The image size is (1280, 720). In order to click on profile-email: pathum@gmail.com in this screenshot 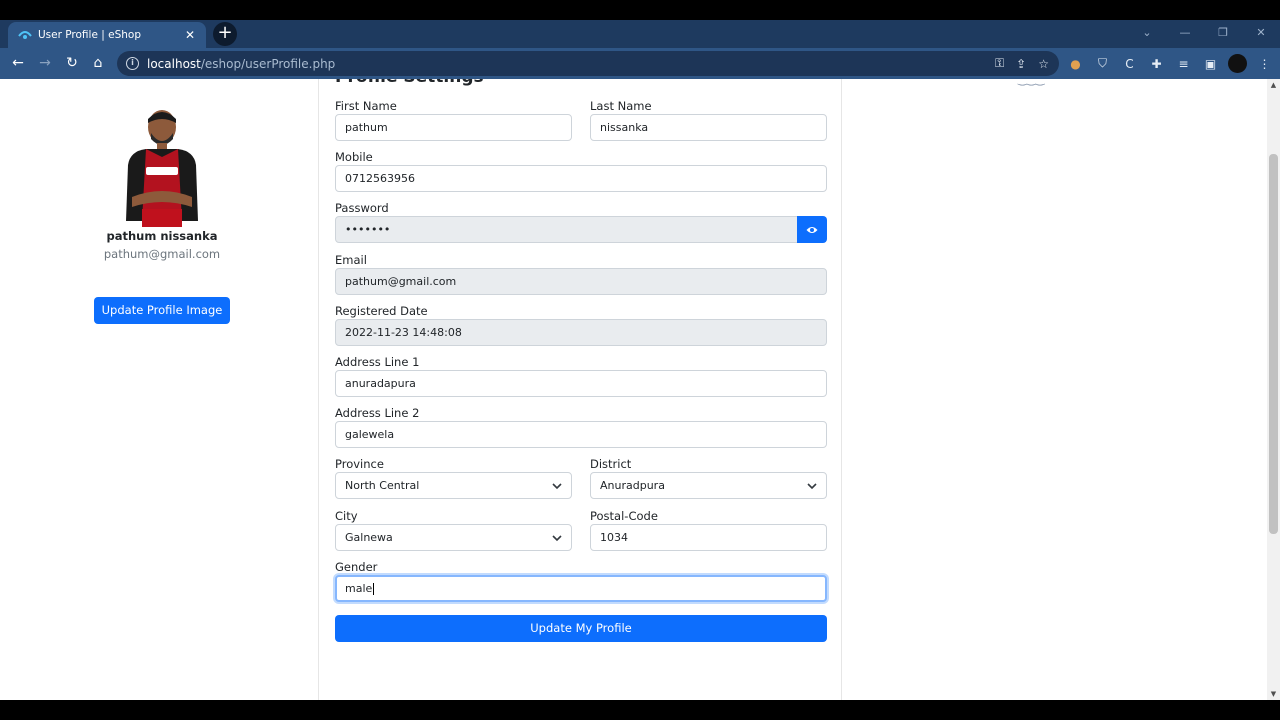, I will do `click(162, 254)`.